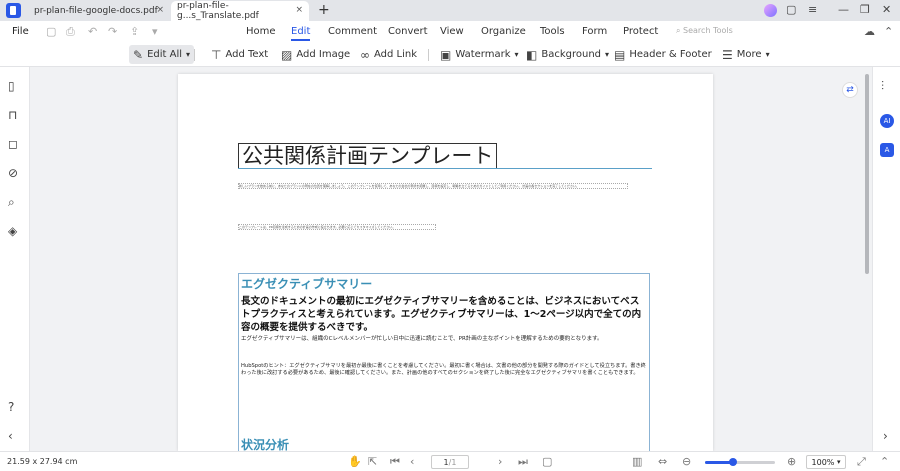 The height and width of the screenshot is (471, 900). I want to click on minimize-button: —, so click(843, 9).